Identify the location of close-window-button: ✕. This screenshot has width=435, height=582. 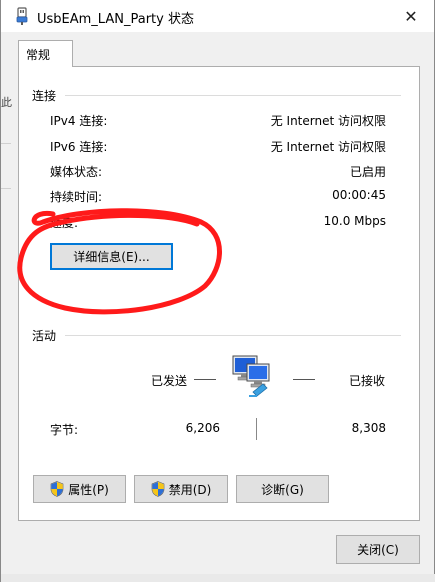
(411, 16).